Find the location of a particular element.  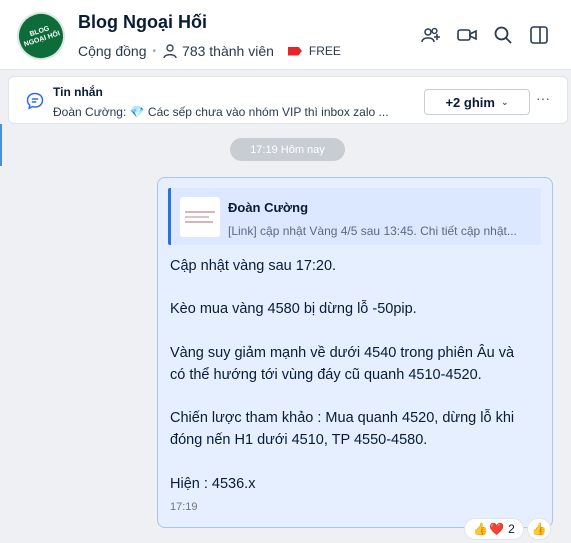

message-line: Kèo mua vàng 4580 bị dừng lỗ -50pip. is located at coordinates (293, 309).